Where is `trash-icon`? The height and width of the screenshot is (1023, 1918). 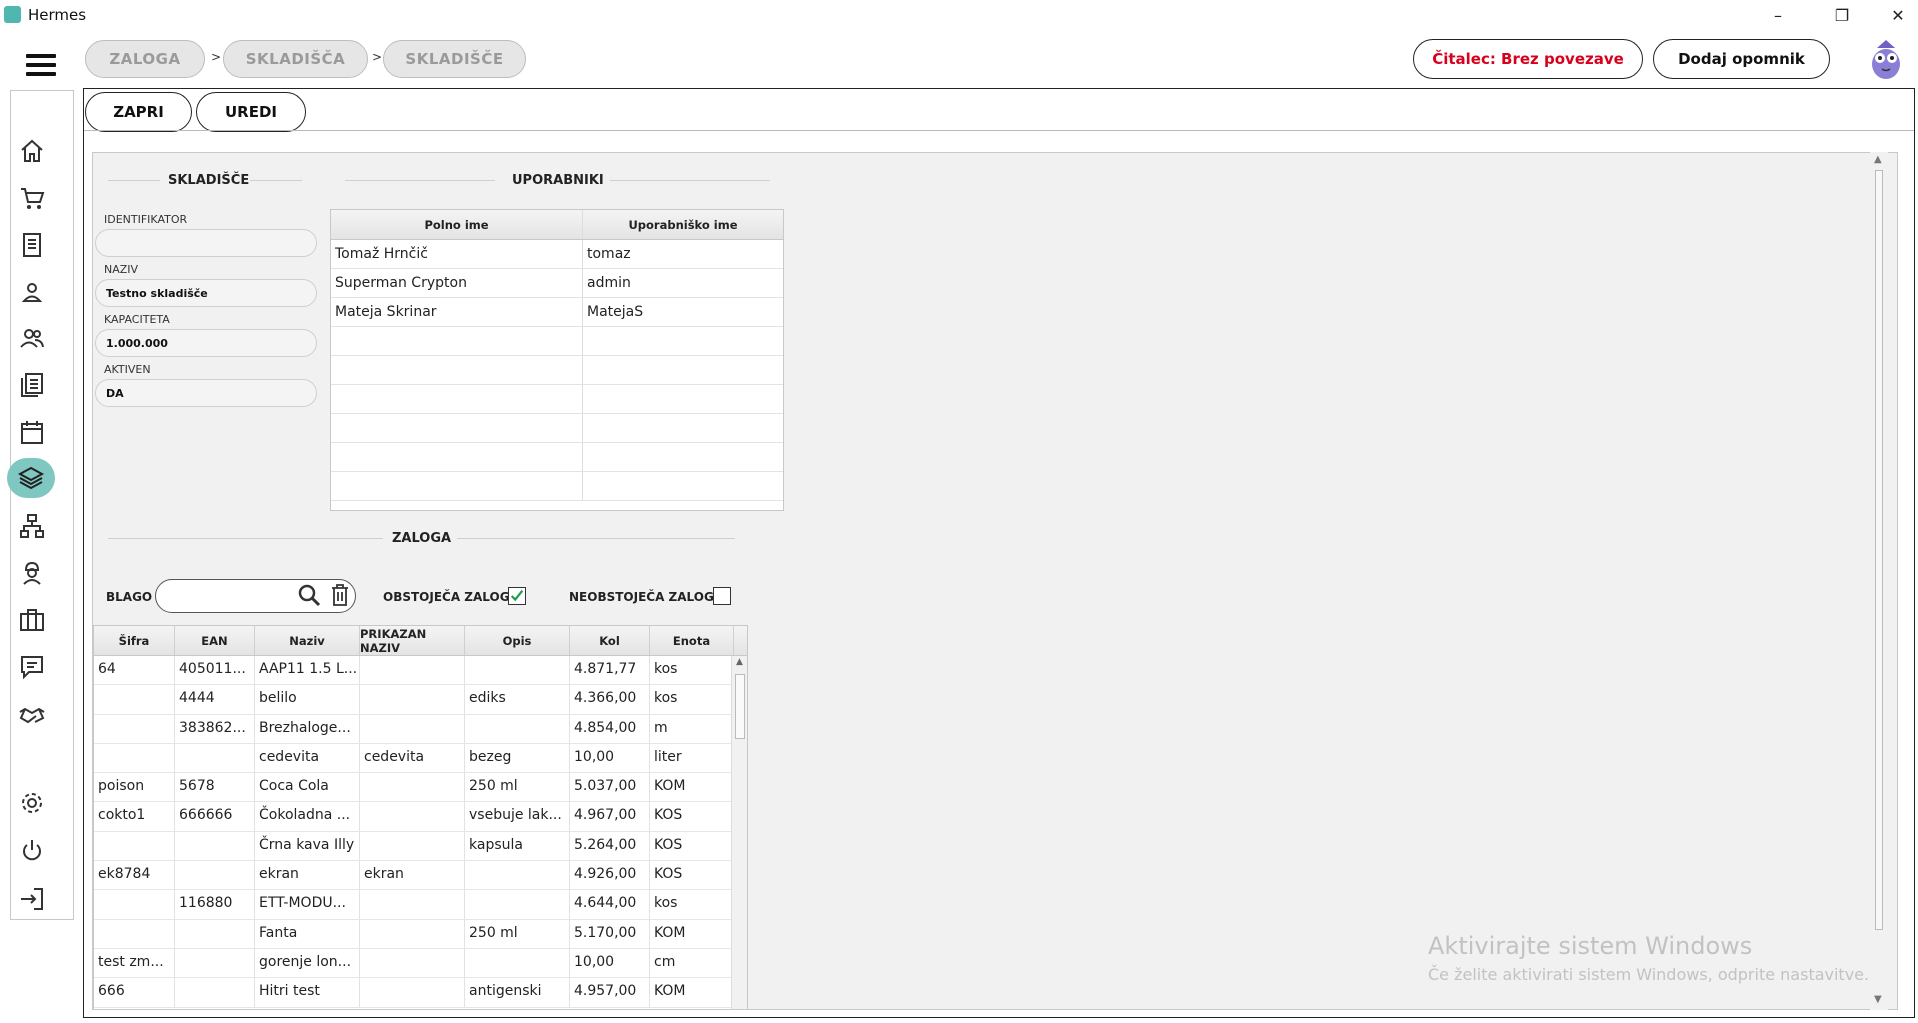 trash-icon is located at coordinates (340, 595).